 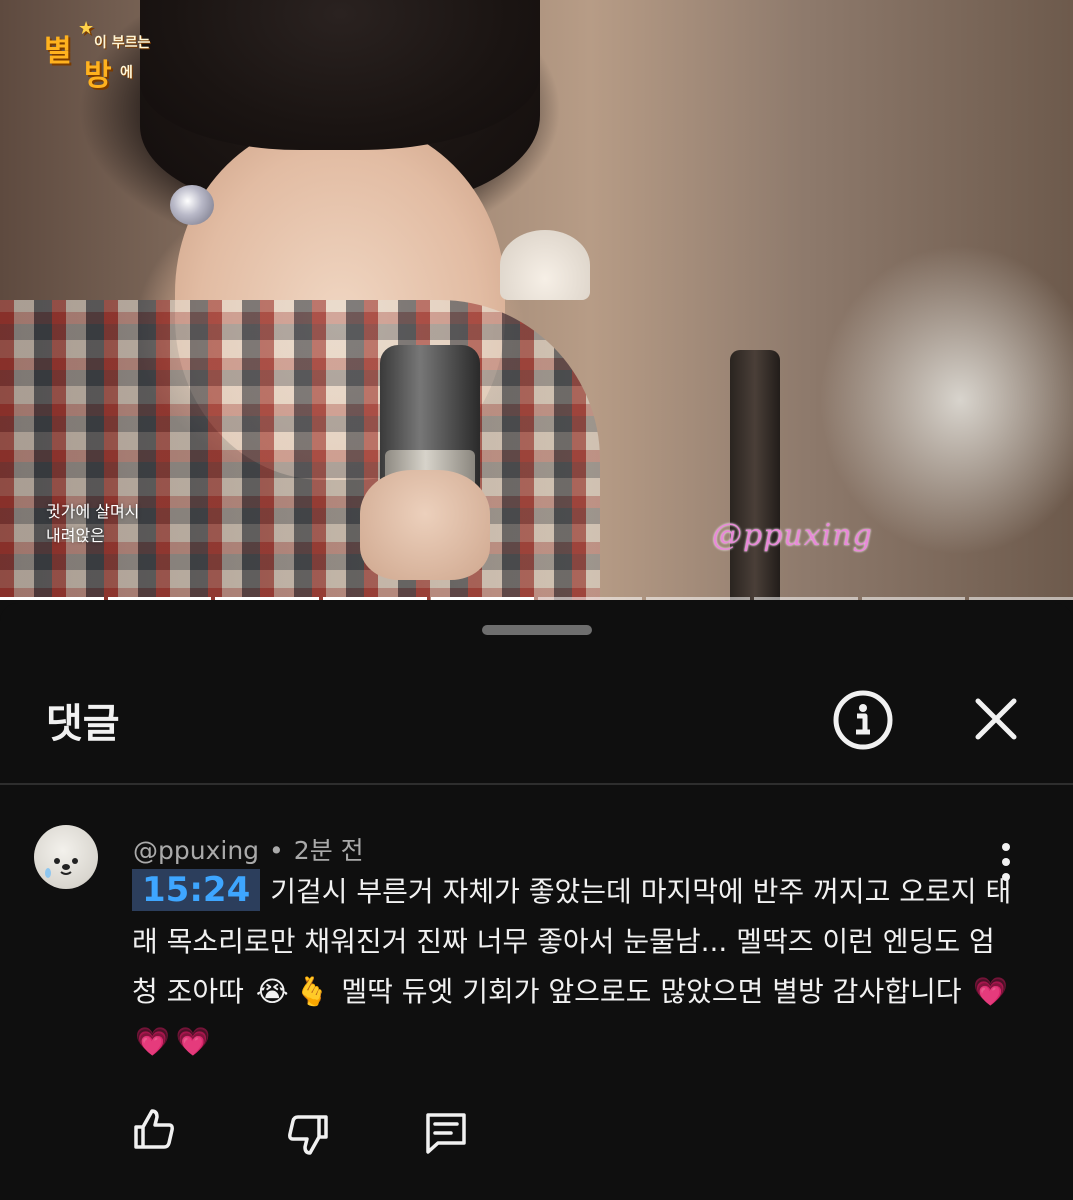 I want to click on in-ear-monitor, so click(x=192, y=205).